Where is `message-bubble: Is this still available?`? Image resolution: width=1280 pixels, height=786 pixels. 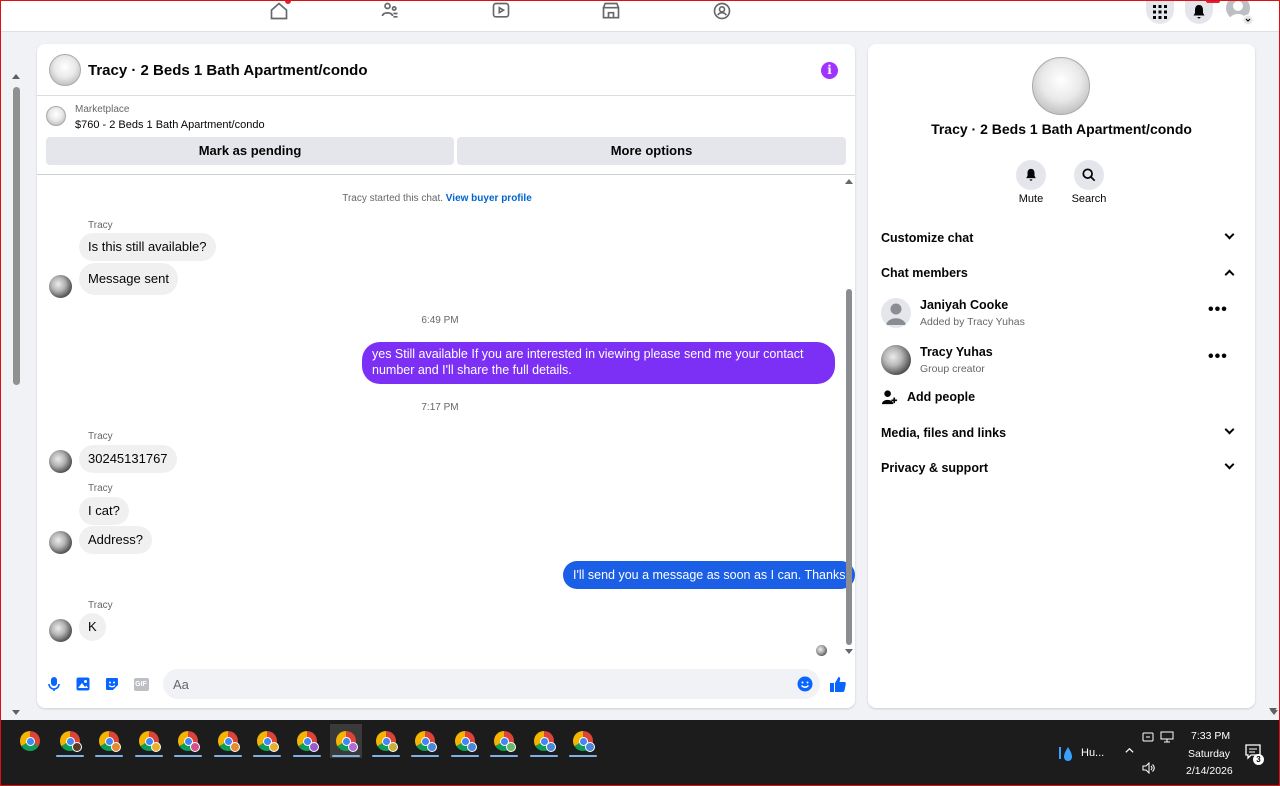 message-bubble: Is this still available? is located at coordinates (147, 247).